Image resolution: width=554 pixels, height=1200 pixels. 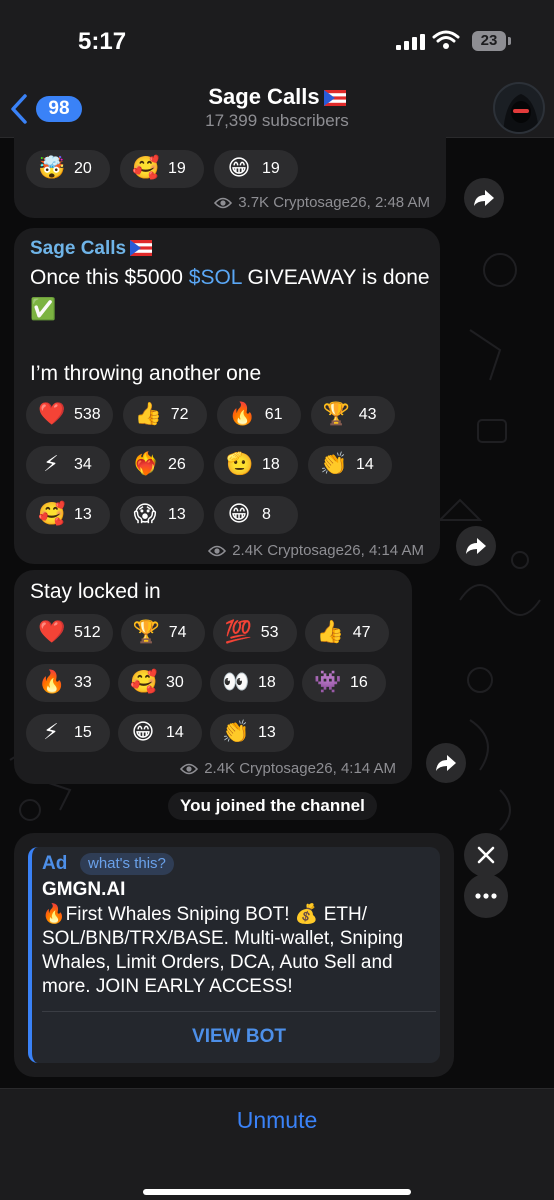 I want to click on ad-title: GMGN.AI, so click(x=84, y=889).